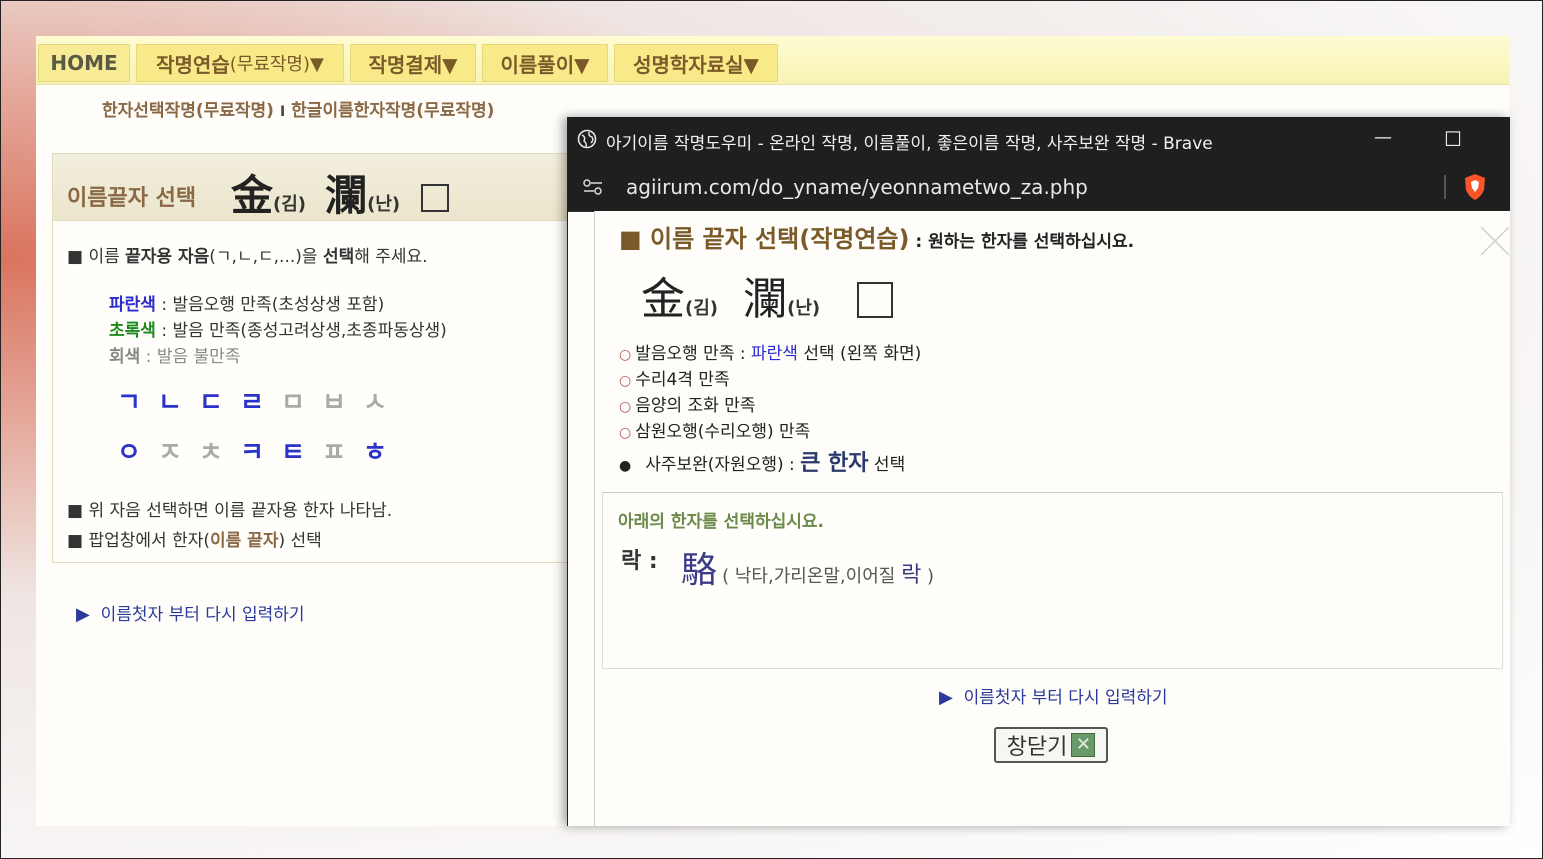  Describe the element at coordinates (764, 239) in the screenshot. I see `popup-heading-main: ■ 이름 끝자 선택(작명연습)` at that location.